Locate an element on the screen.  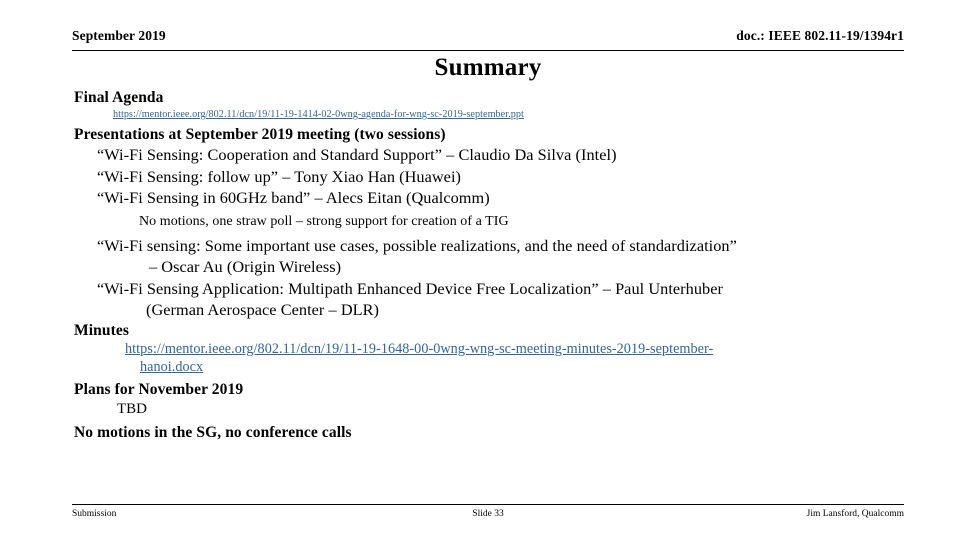
minutes-heading: Minutes is located at coordinates (101, 330).